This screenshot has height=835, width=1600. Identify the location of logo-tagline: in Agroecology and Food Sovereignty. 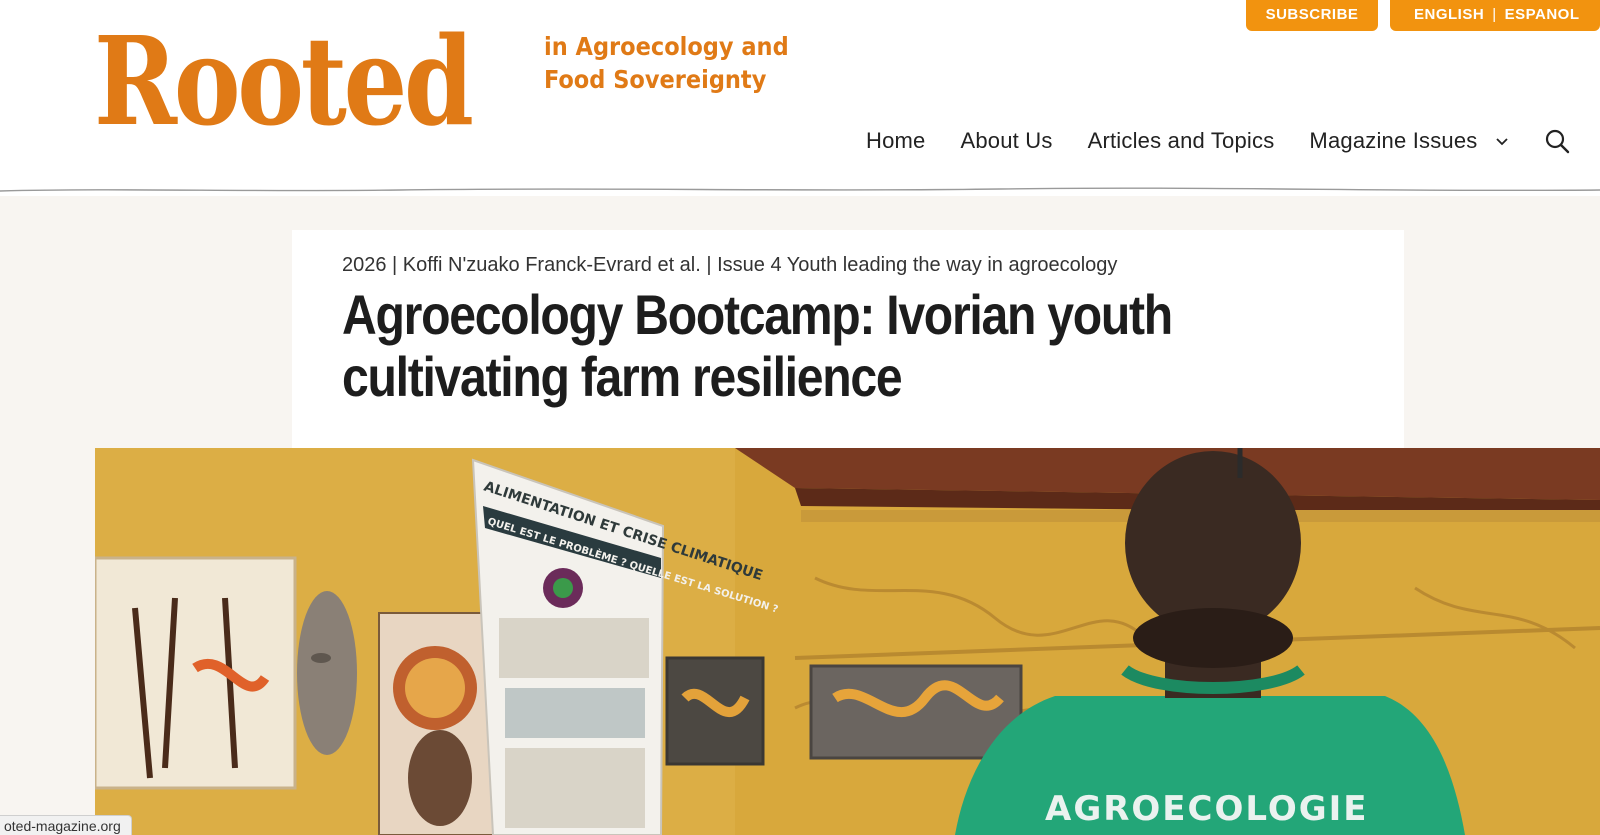
(674, 63).